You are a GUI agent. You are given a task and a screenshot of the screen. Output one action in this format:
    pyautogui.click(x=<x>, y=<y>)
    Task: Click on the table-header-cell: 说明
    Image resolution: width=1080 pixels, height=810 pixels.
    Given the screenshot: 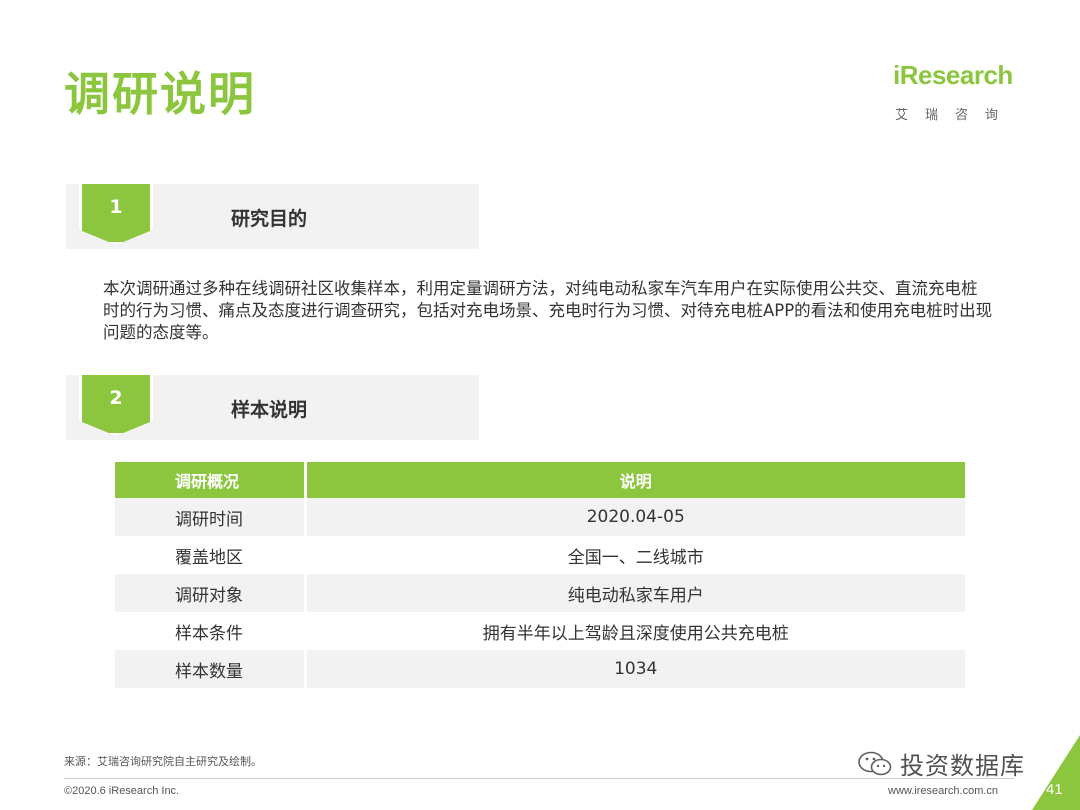 What is the action you would take?
    pyautogui.click(x=634, y=480)
    